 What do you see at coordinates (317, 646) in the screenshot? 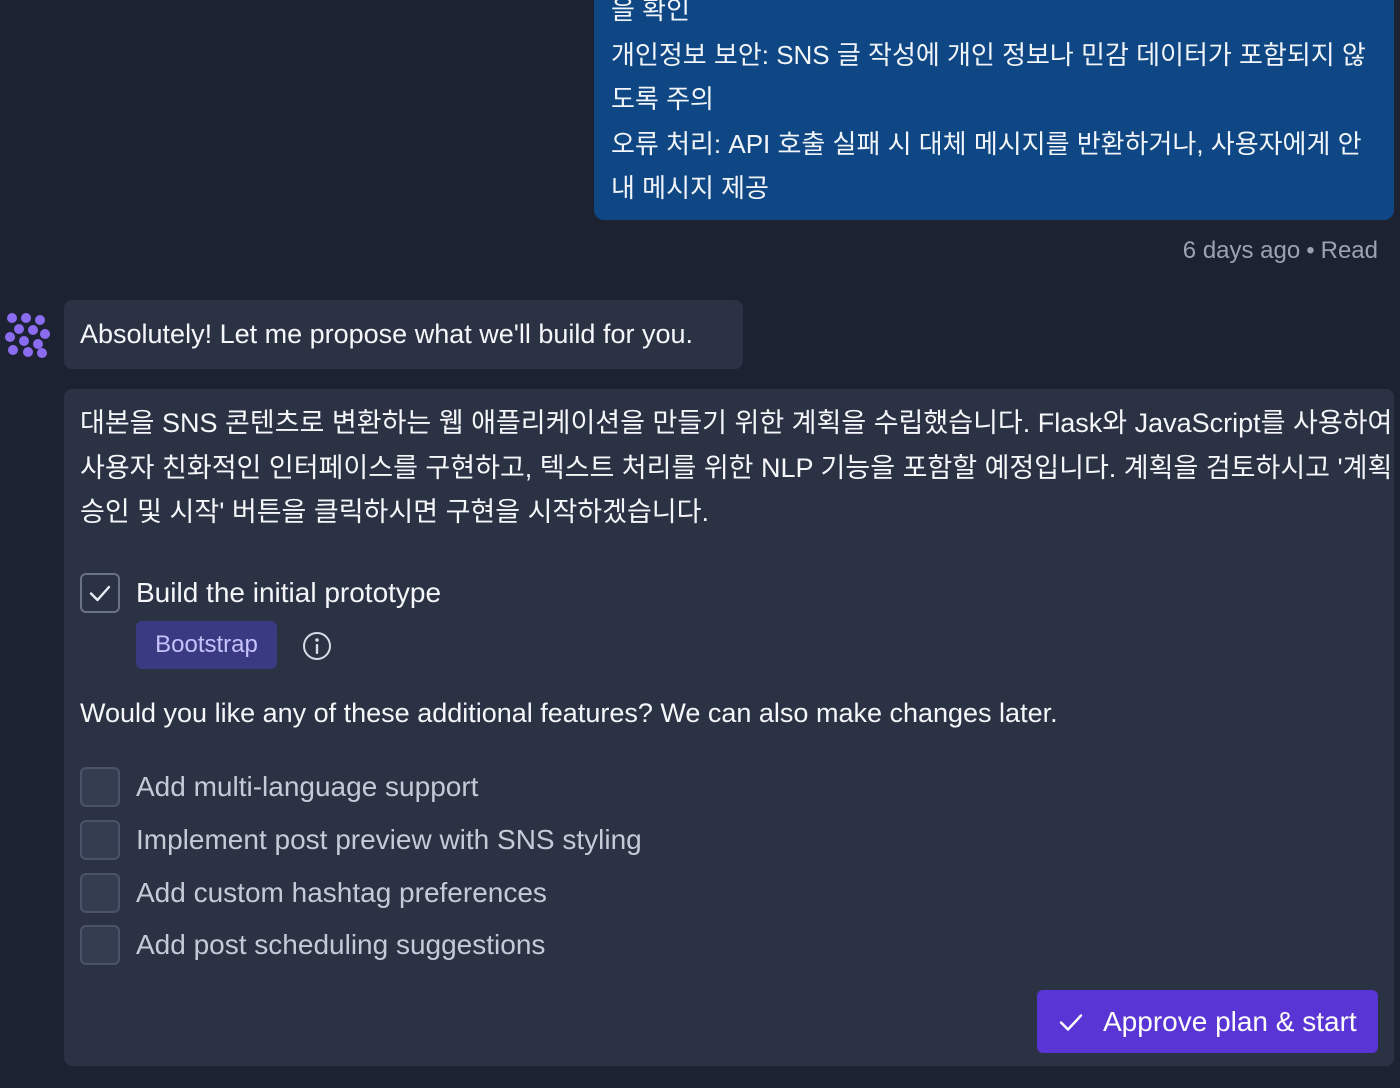
I see `info-icon` at bounding box center [317, 646].